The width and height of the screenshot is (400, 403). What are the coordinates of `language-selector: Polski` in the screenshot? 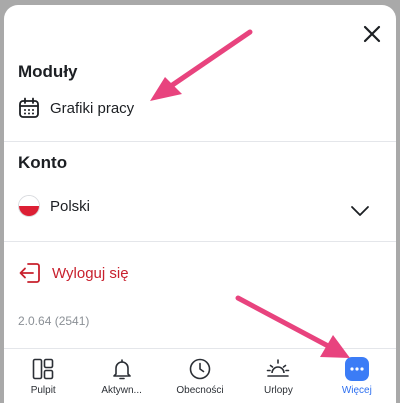 It's located at (54, 206).